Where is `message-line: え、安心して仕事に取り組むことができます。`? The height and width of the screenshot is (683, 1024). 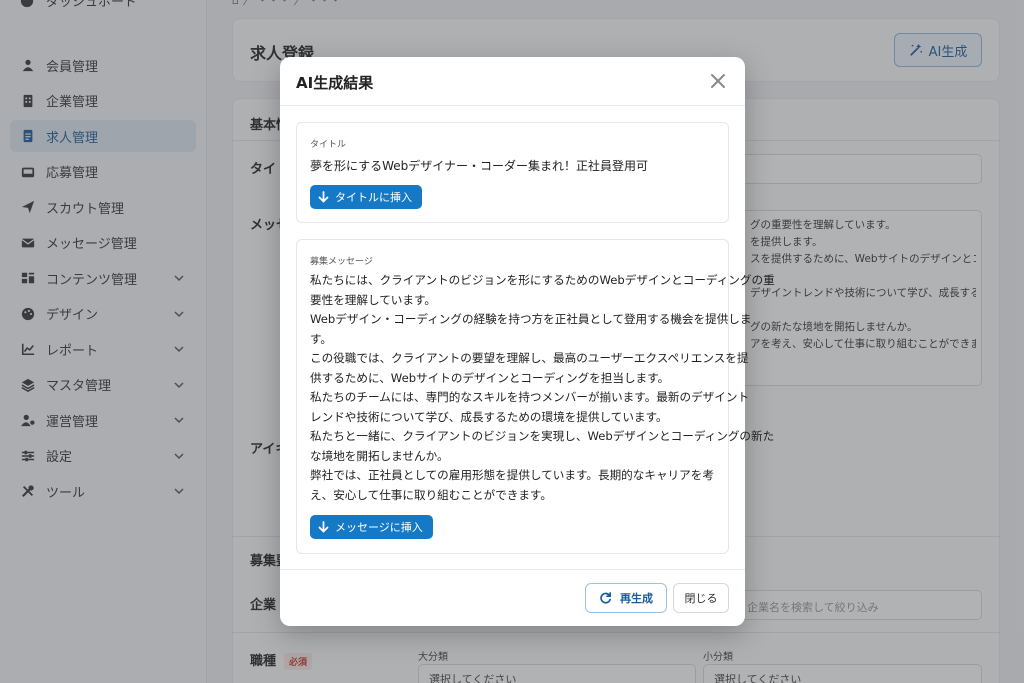 message-line: え、安心して仕事に取り組むことができます。 is located at coordinates (431, 494).